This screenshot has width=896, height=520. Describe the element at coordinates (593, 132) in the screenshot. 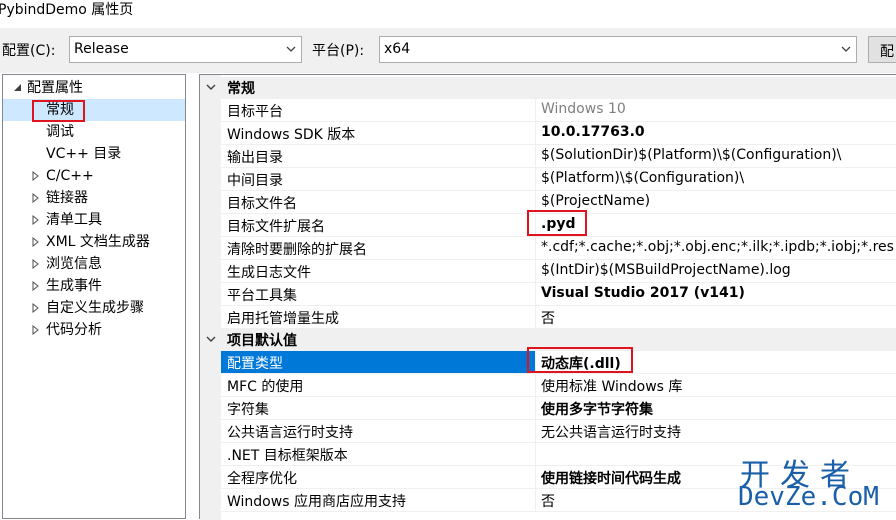

I see `property-value: 10.0.17763.0` at that location.